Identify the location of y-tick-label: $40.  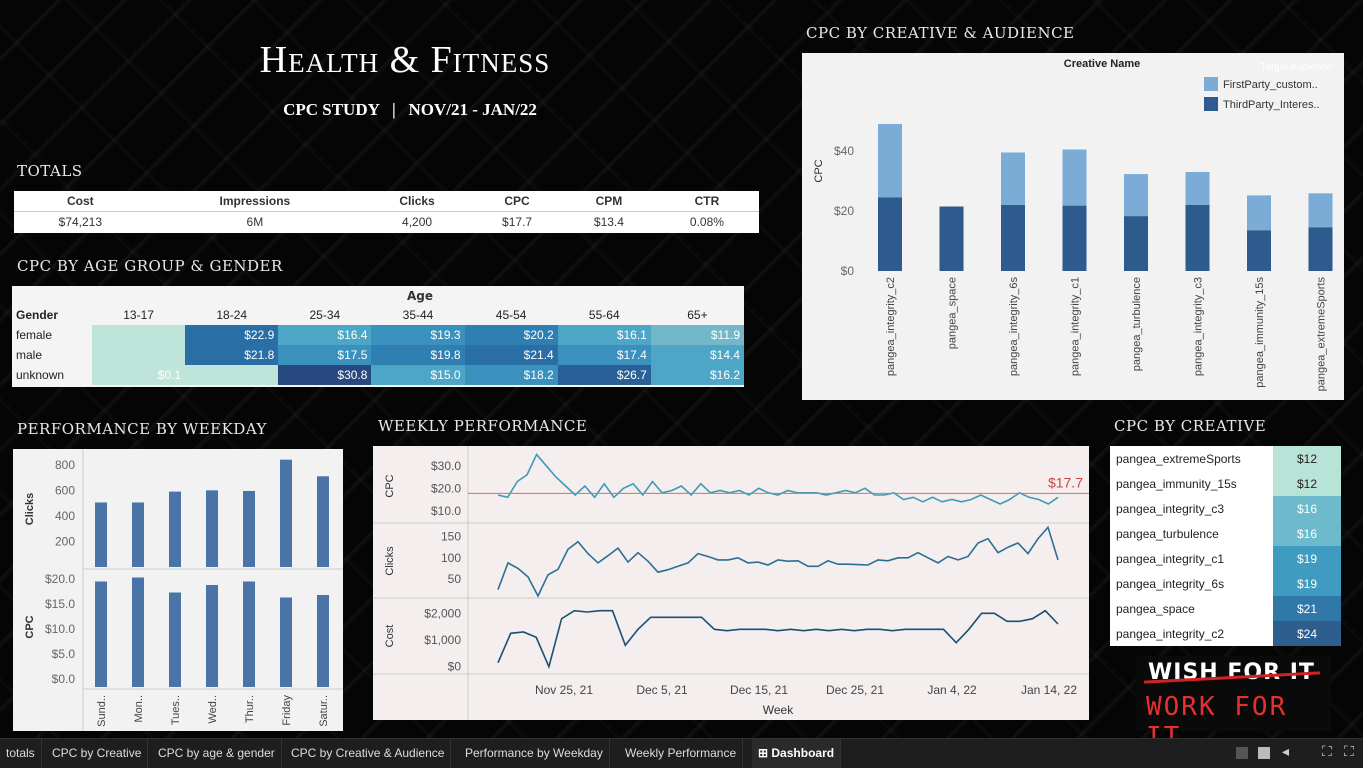
(844, 151).